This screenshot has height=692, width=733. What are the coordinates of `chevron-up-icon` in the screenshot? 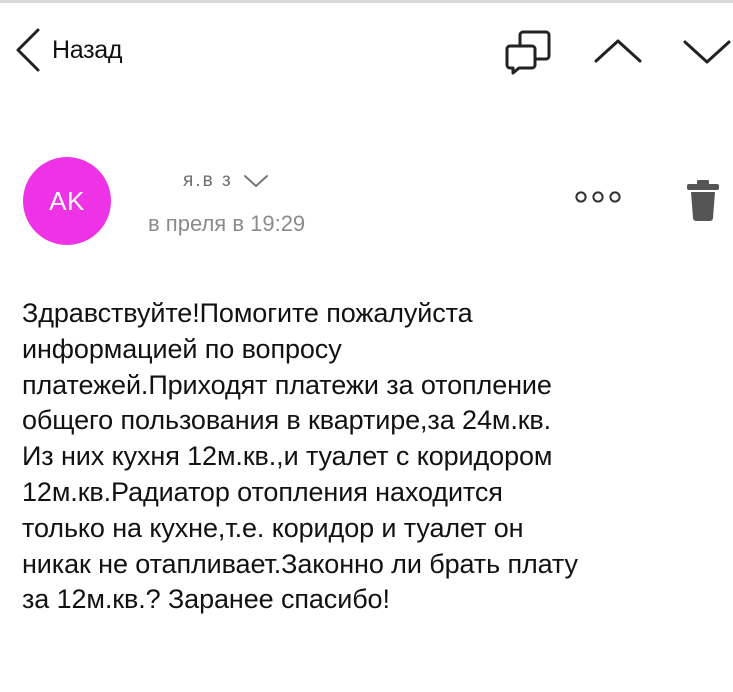 It's located at (618, 51).